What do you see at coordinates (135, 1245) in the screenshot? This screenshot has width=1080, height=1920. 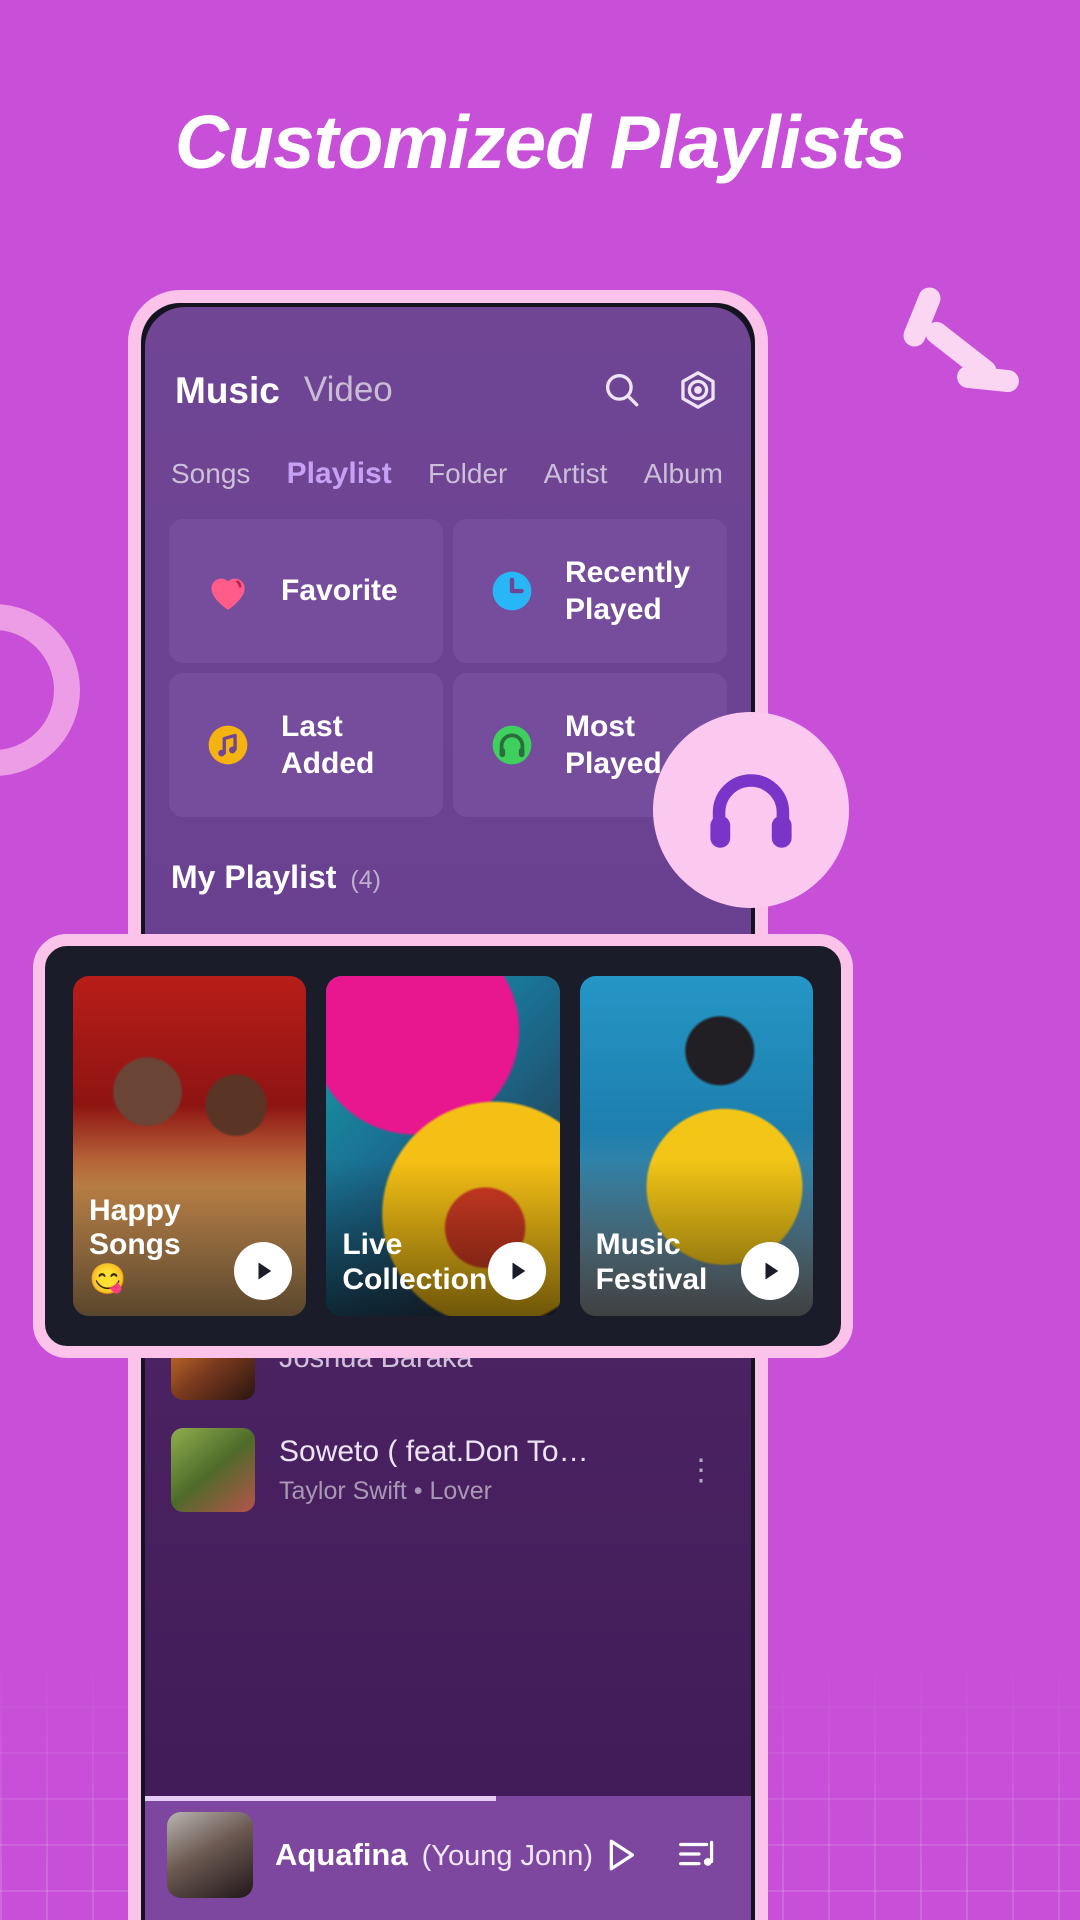 I see `playlist-card-title: Happy Songs 😋` at bounding box center [135, 1245].